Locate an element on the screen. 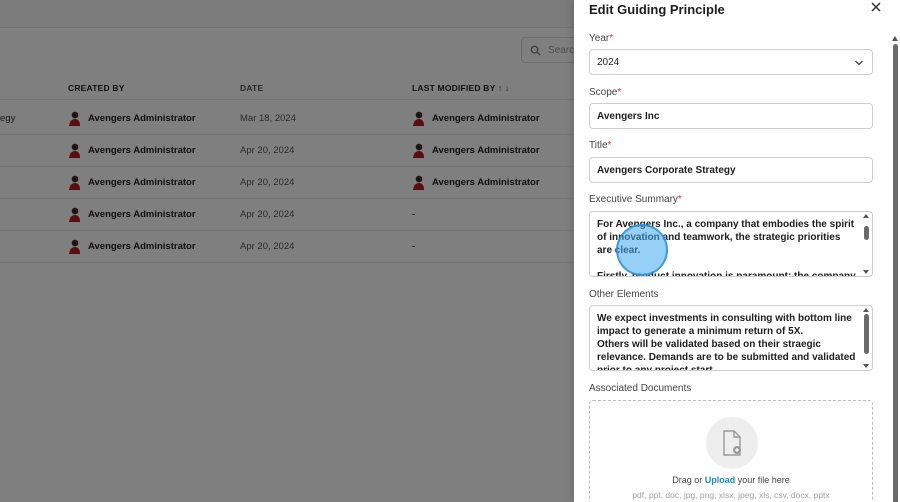 This screenshot has height=502, width=900. scope-value: Avengers Inc is located at coordinates (628, 116).